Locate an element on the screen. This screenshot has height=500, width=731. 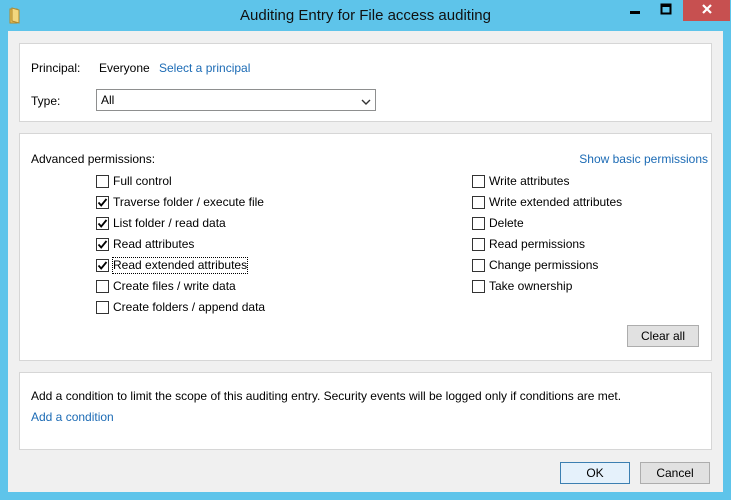
permission-checkbox-row: Read attributes is located at coordinates (145, 244).